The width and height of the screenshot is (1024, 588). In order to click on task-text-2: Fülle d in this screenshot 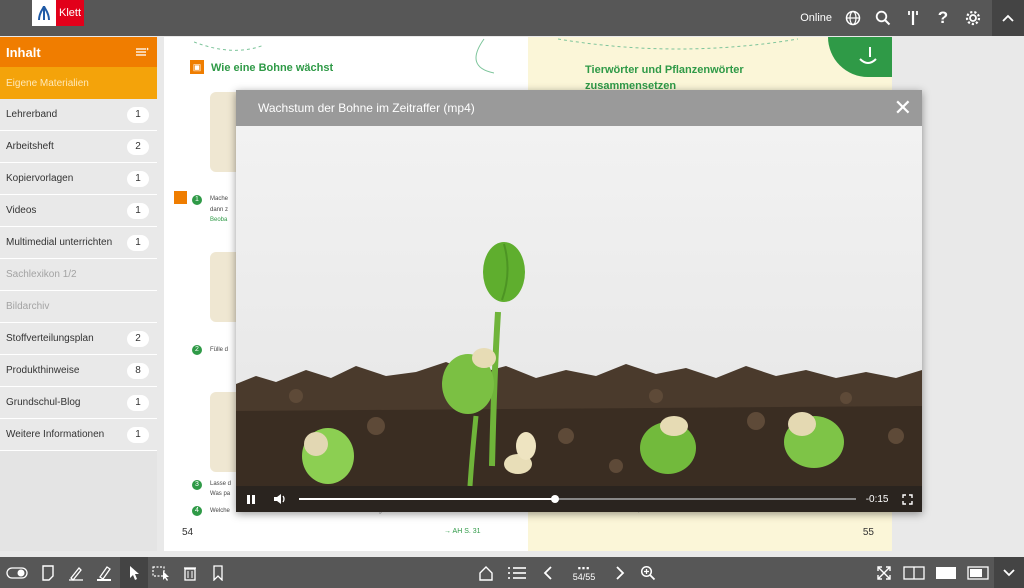, I will do `click(219, 350)`.